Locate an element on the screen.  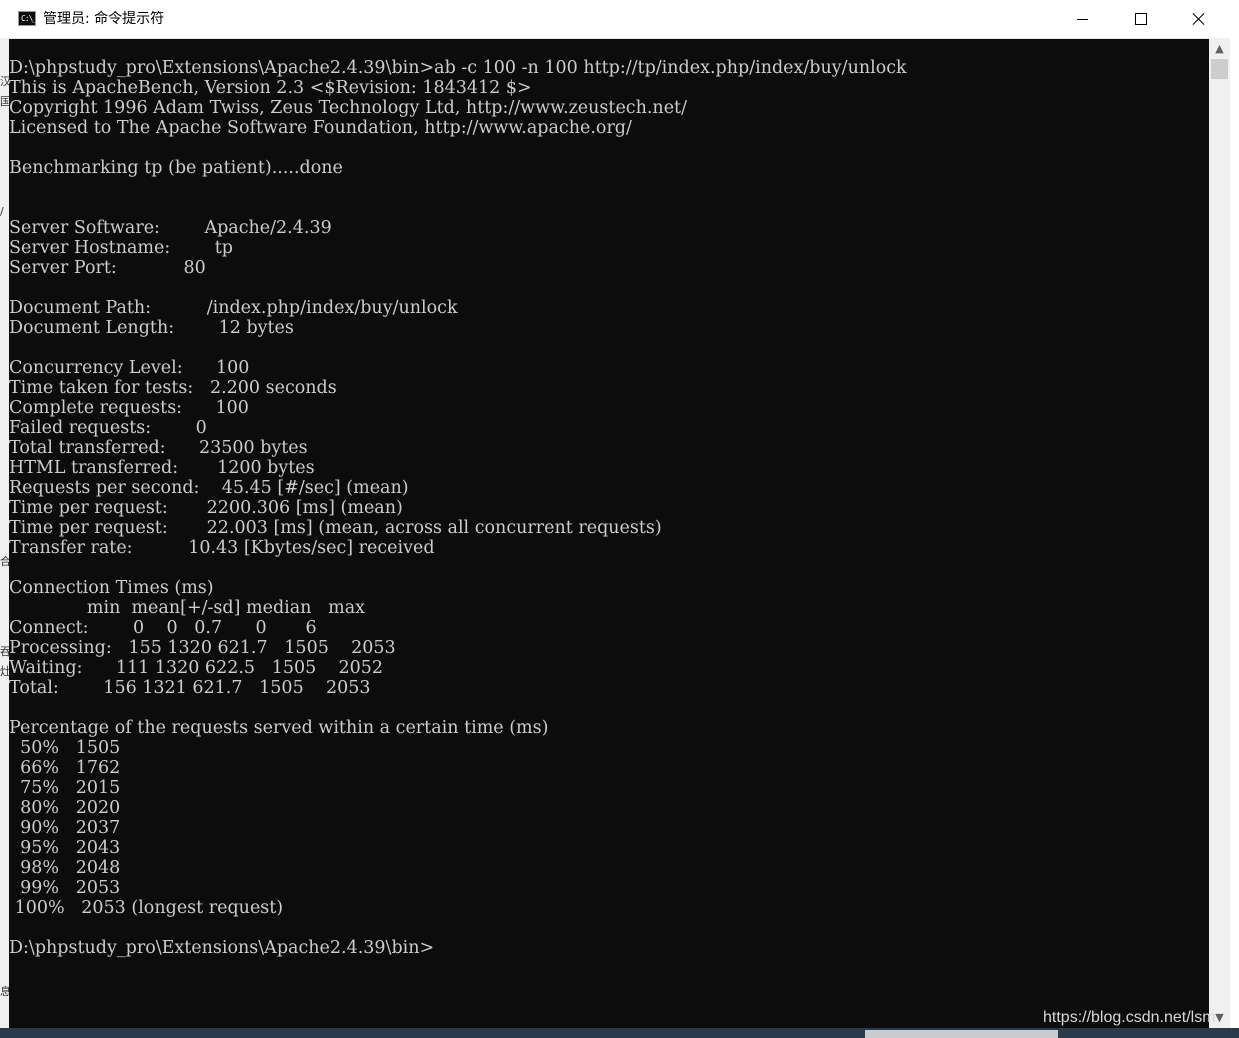
edge-char: 国 is located at coordinates (4, 101).